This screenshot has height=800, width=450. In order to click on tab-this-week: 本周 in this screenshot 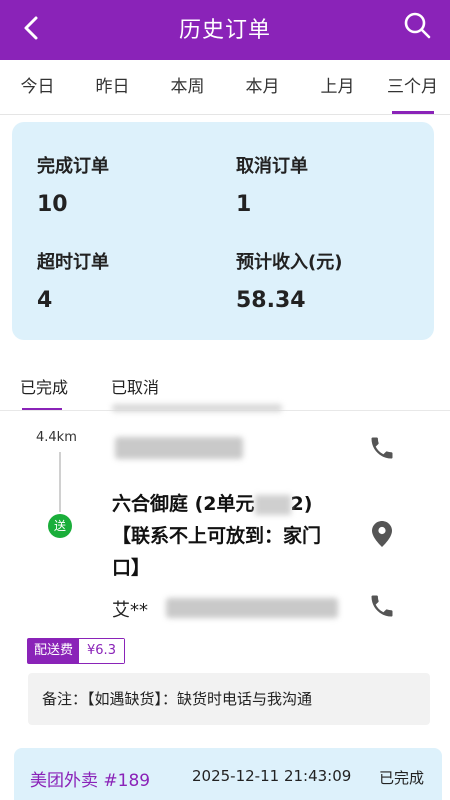, I will do `click(187, 87)`.